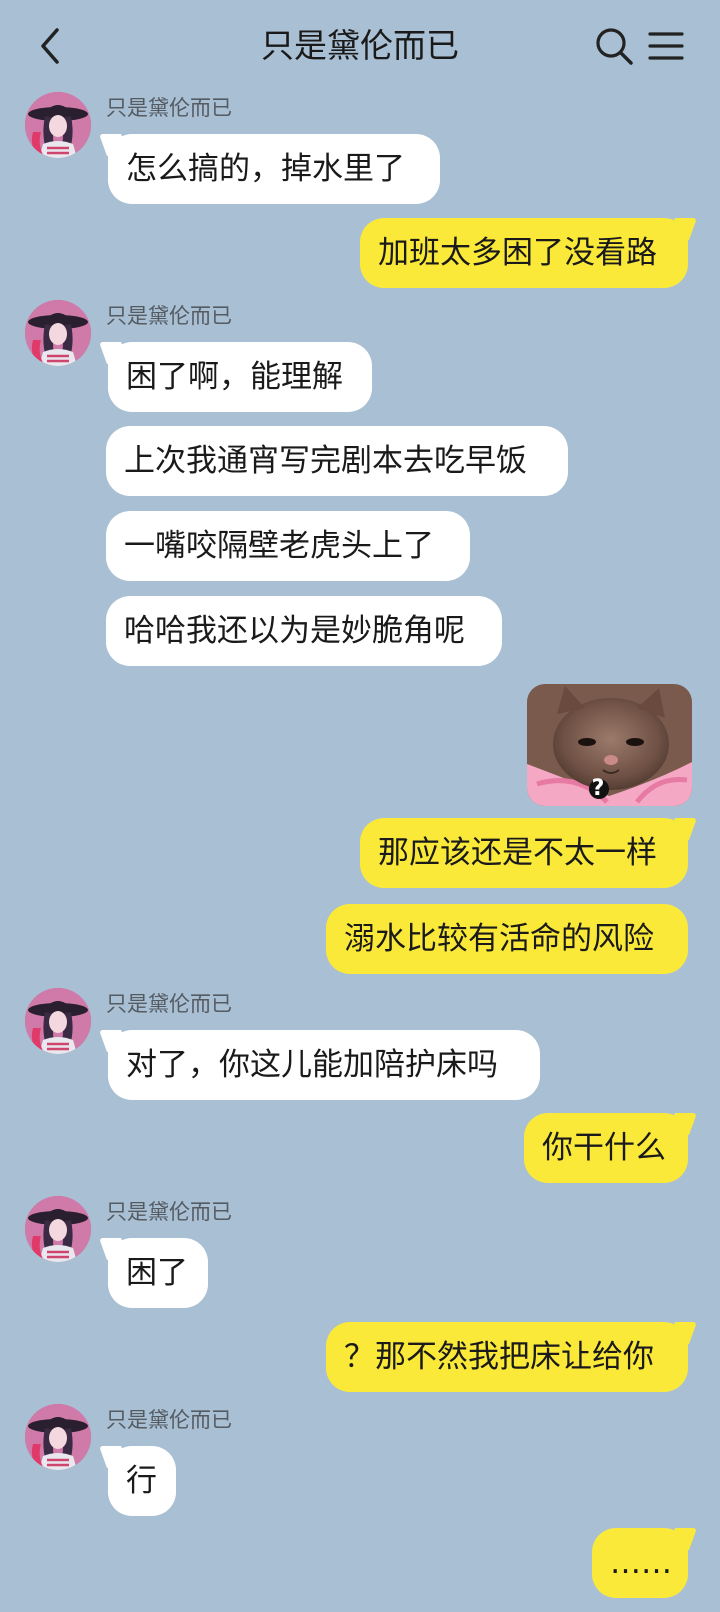 The image size is (720, 1612). I want to click on incoming-message: 上次我通宵写完剧本去吃早饭, so click(337, 461).